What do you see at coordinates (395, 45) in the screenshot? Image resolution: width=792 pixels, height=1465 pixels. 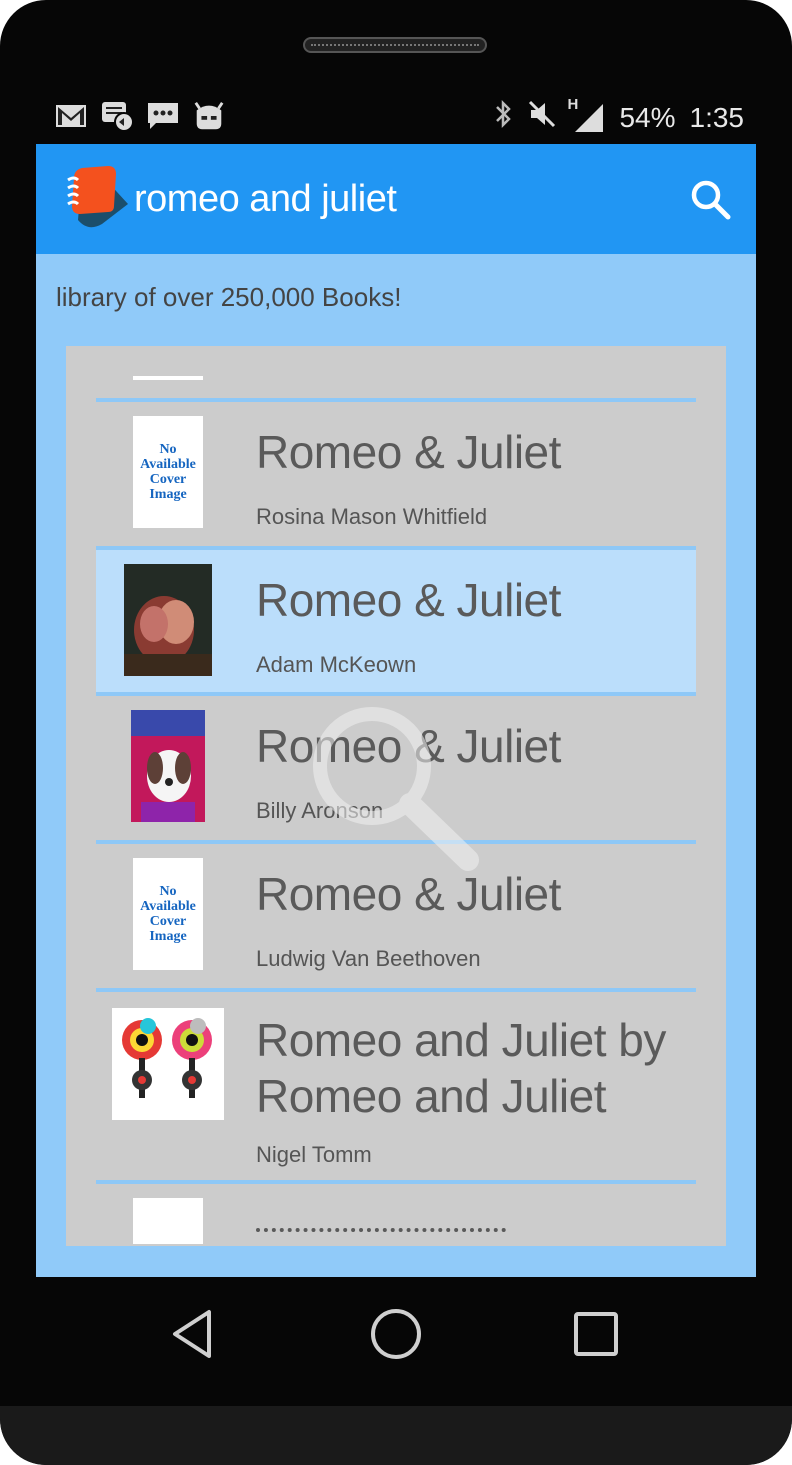 I see `earpiece-speaker` at bounding box center [395, 45].